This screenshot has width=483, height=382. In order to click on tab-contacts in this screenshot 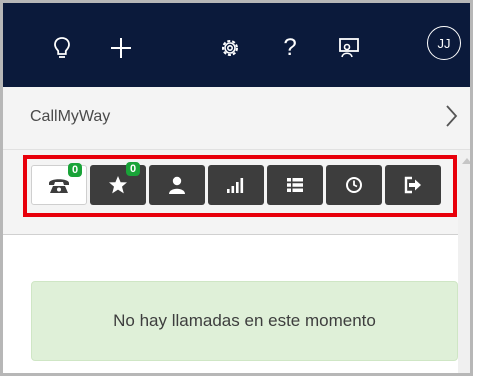, I will do `click(177, 185)`.